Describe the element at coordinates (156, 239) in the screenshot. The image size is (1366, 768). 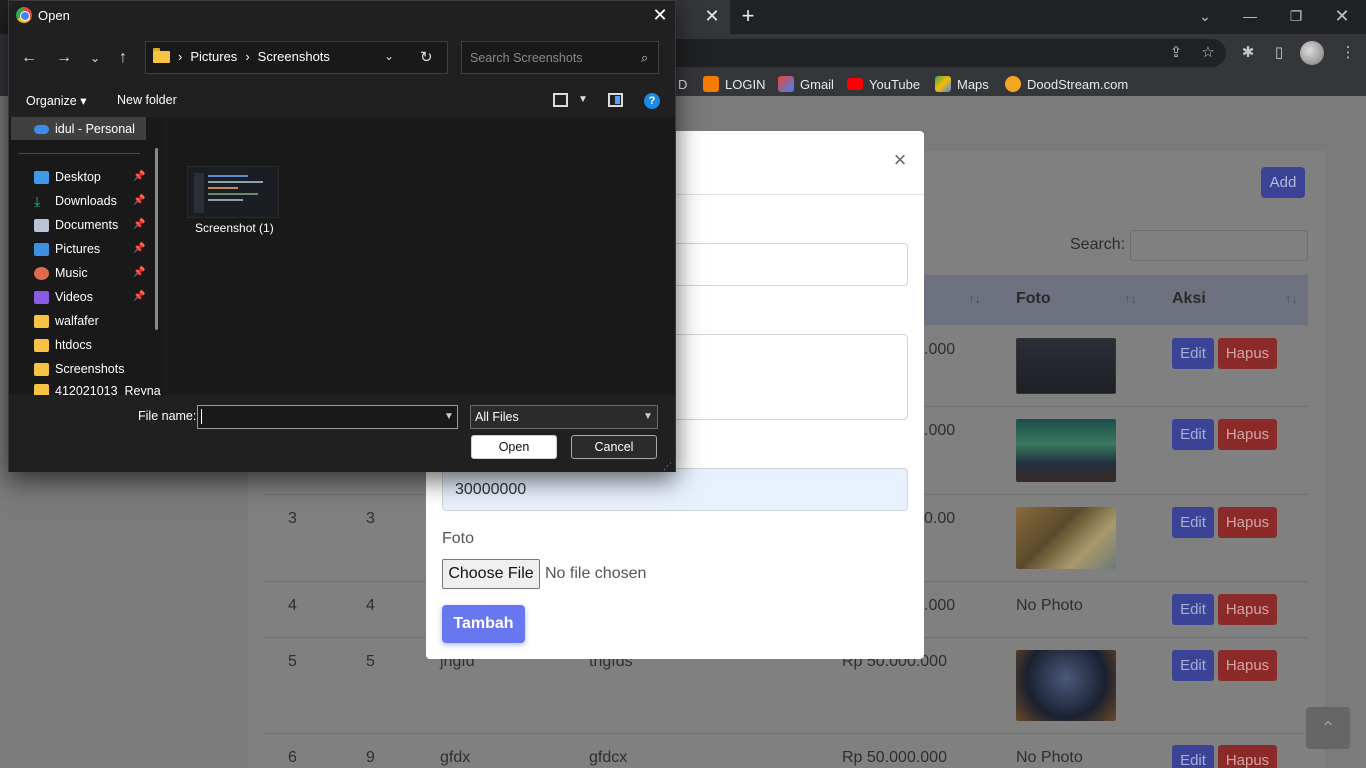
I see `nav-scrollbar` at that location.